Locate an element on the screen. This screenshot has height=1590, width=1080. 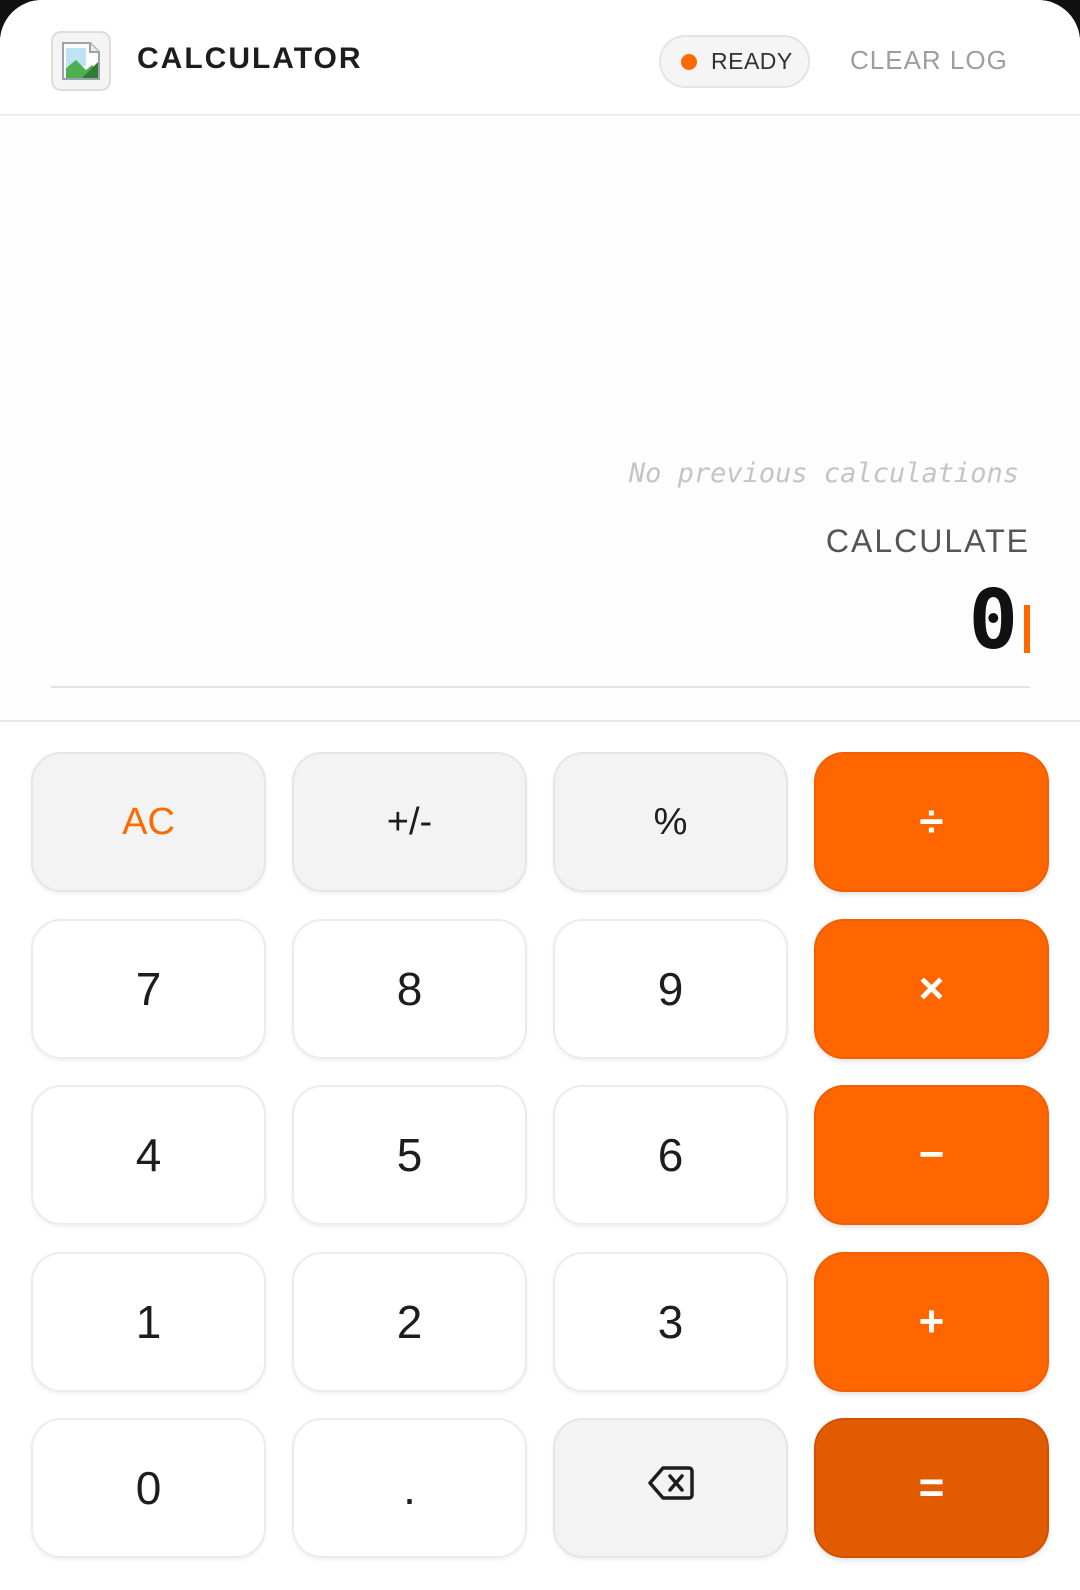
toggle-sign-button: +/- is located at coordinates (409, 822).